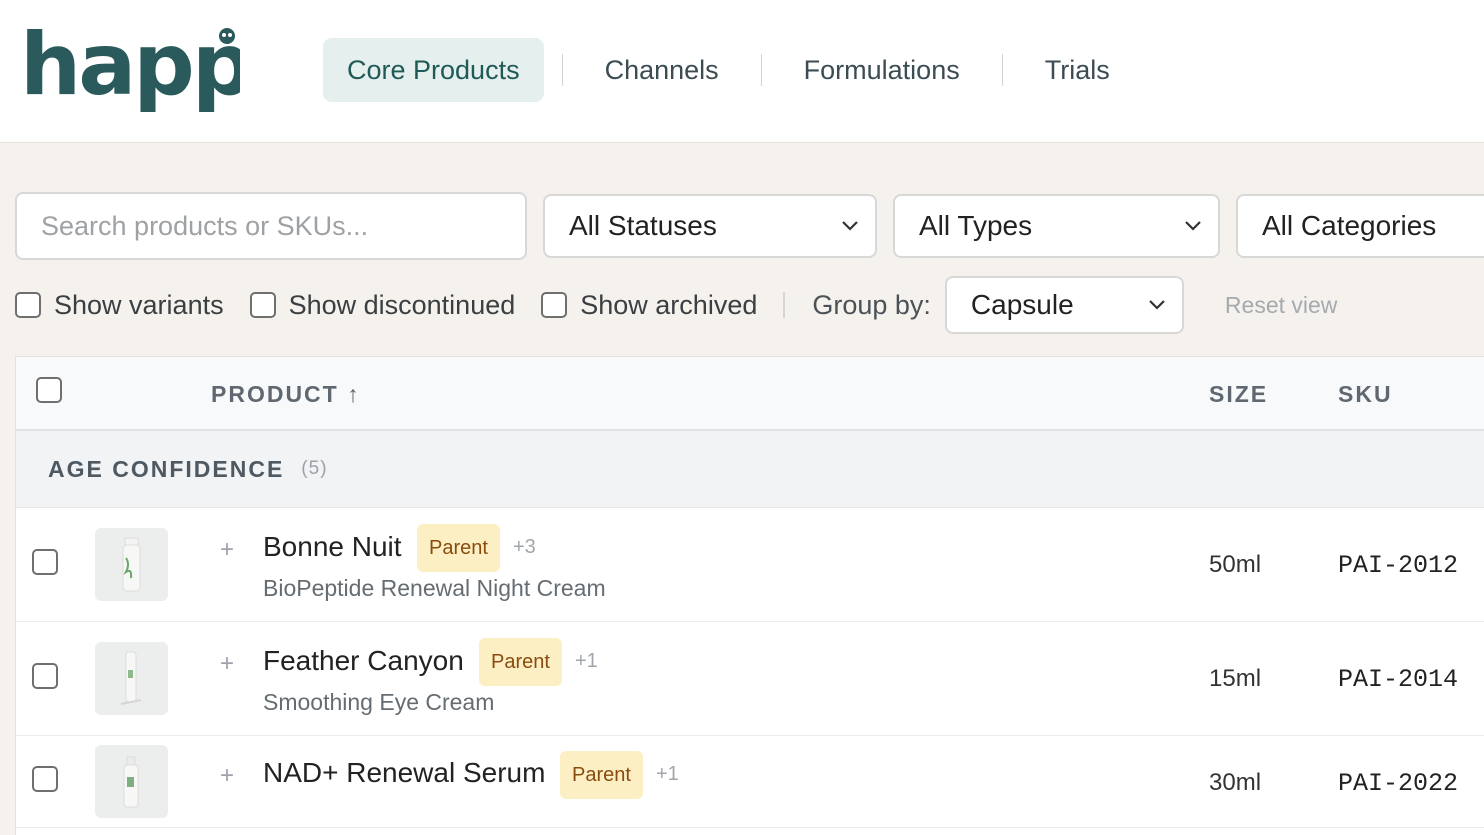 This screenshot has width=1484, height=835. What do you see at coordinates (404, 773) in the screenshot?
I see `product-name: NAD+ Renewal Serum` at bounding box center [404, 773].